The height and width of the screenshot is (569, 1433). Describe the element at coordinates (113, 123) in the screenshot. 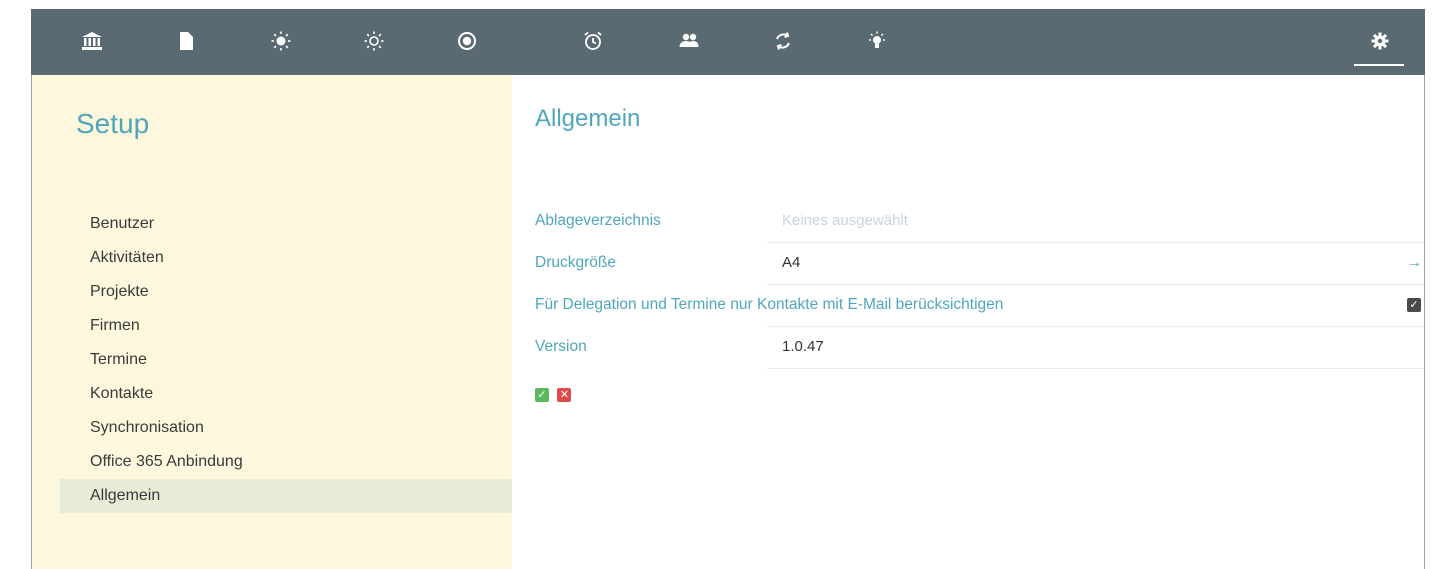

I see `sidebar-title: Setup` at that location.